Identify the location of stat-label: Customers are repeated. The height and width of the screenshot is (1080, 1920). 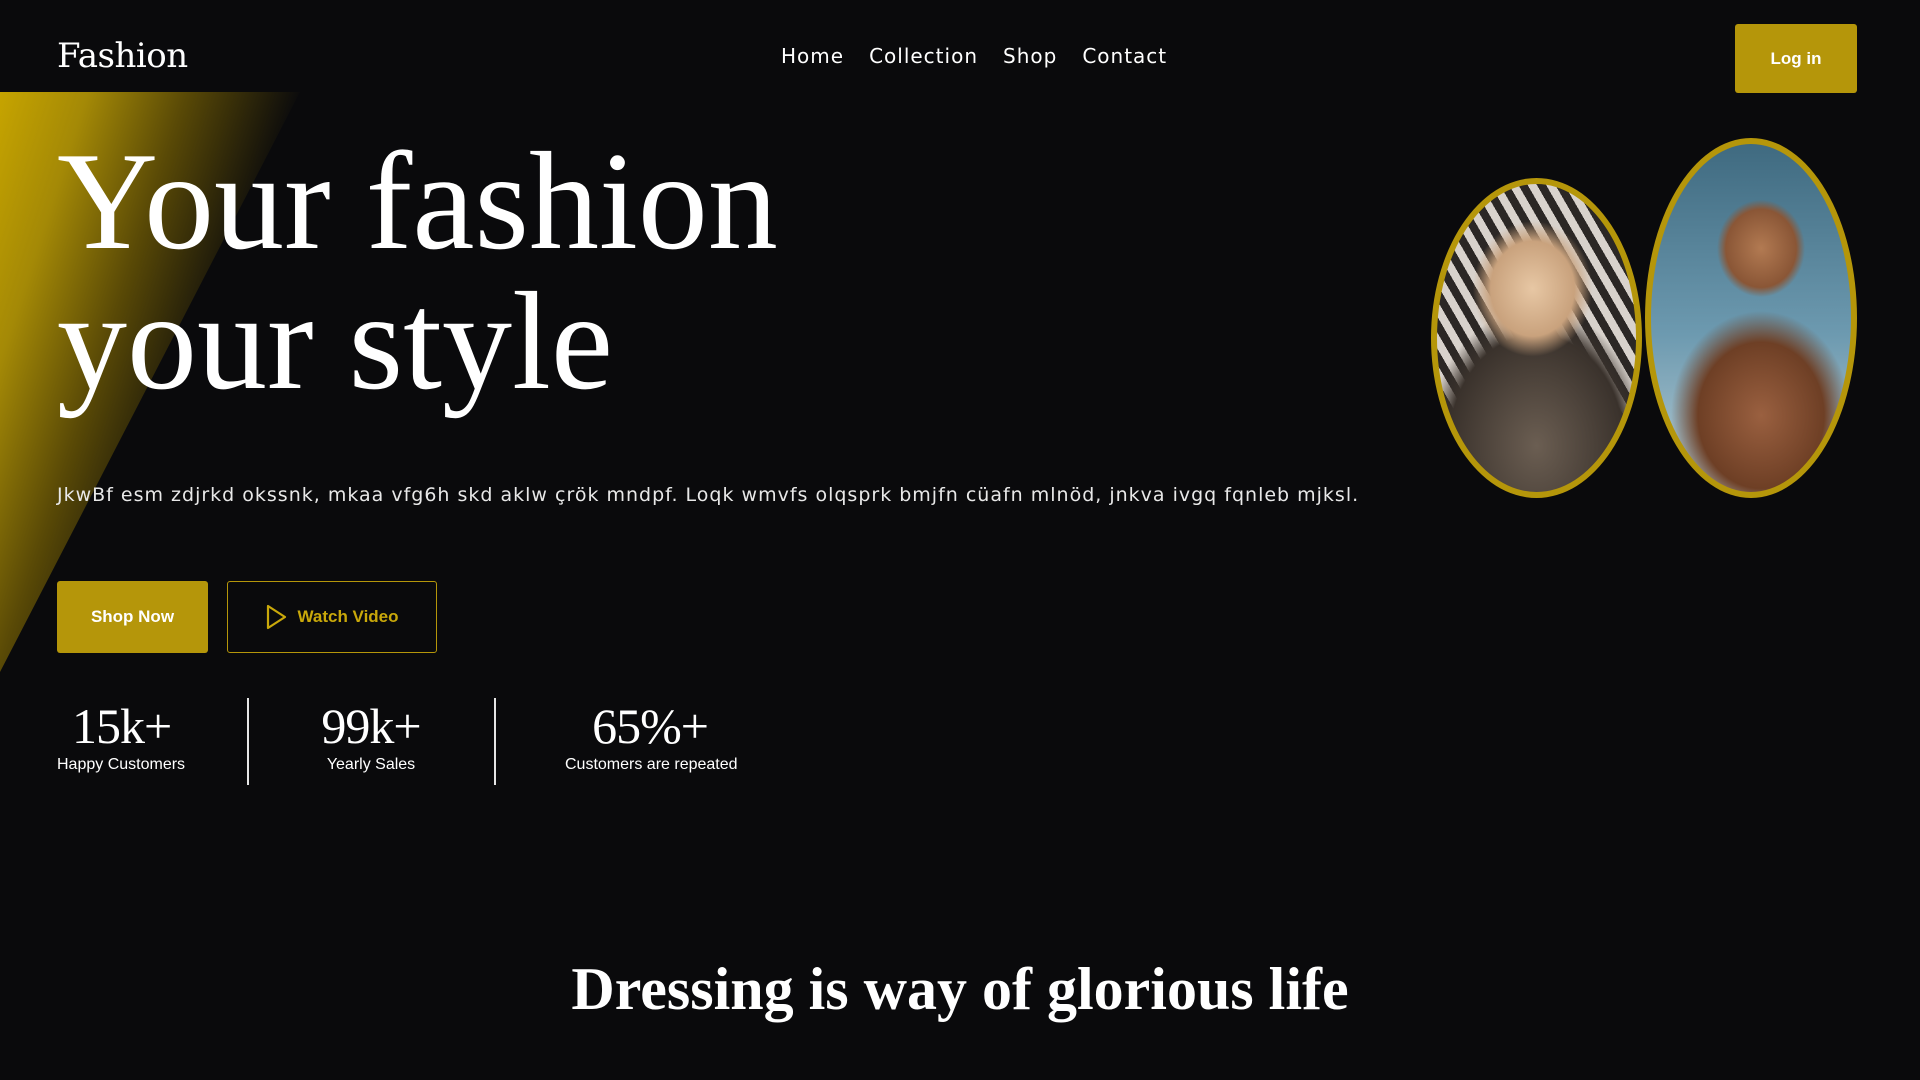
(651, 764).